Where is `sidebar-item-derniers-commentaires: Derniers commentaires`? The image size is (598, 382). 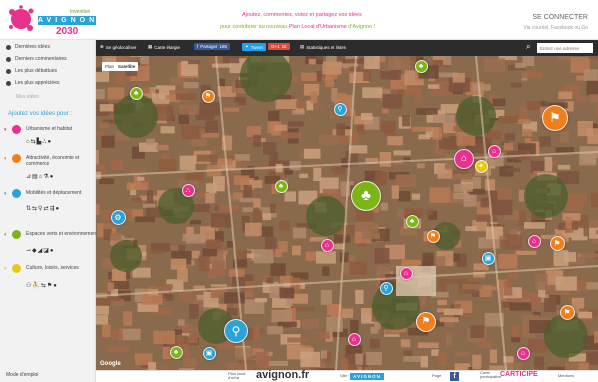
sidebar-item-derniers-commentaires: Derniers commentaires is located at coordinates (36, 59).